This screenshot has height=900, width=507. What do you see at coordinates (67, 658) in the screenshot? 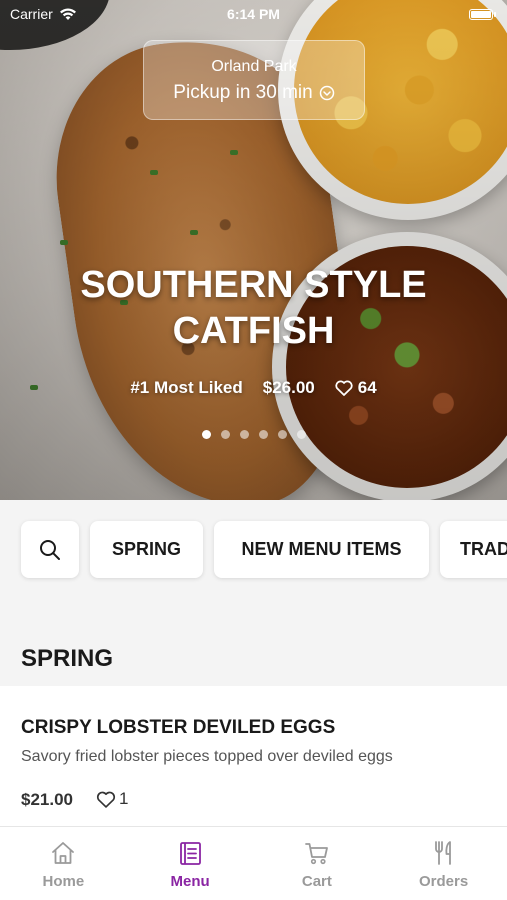
I see `section-title: SPRING` at bounding box center [67, 658].